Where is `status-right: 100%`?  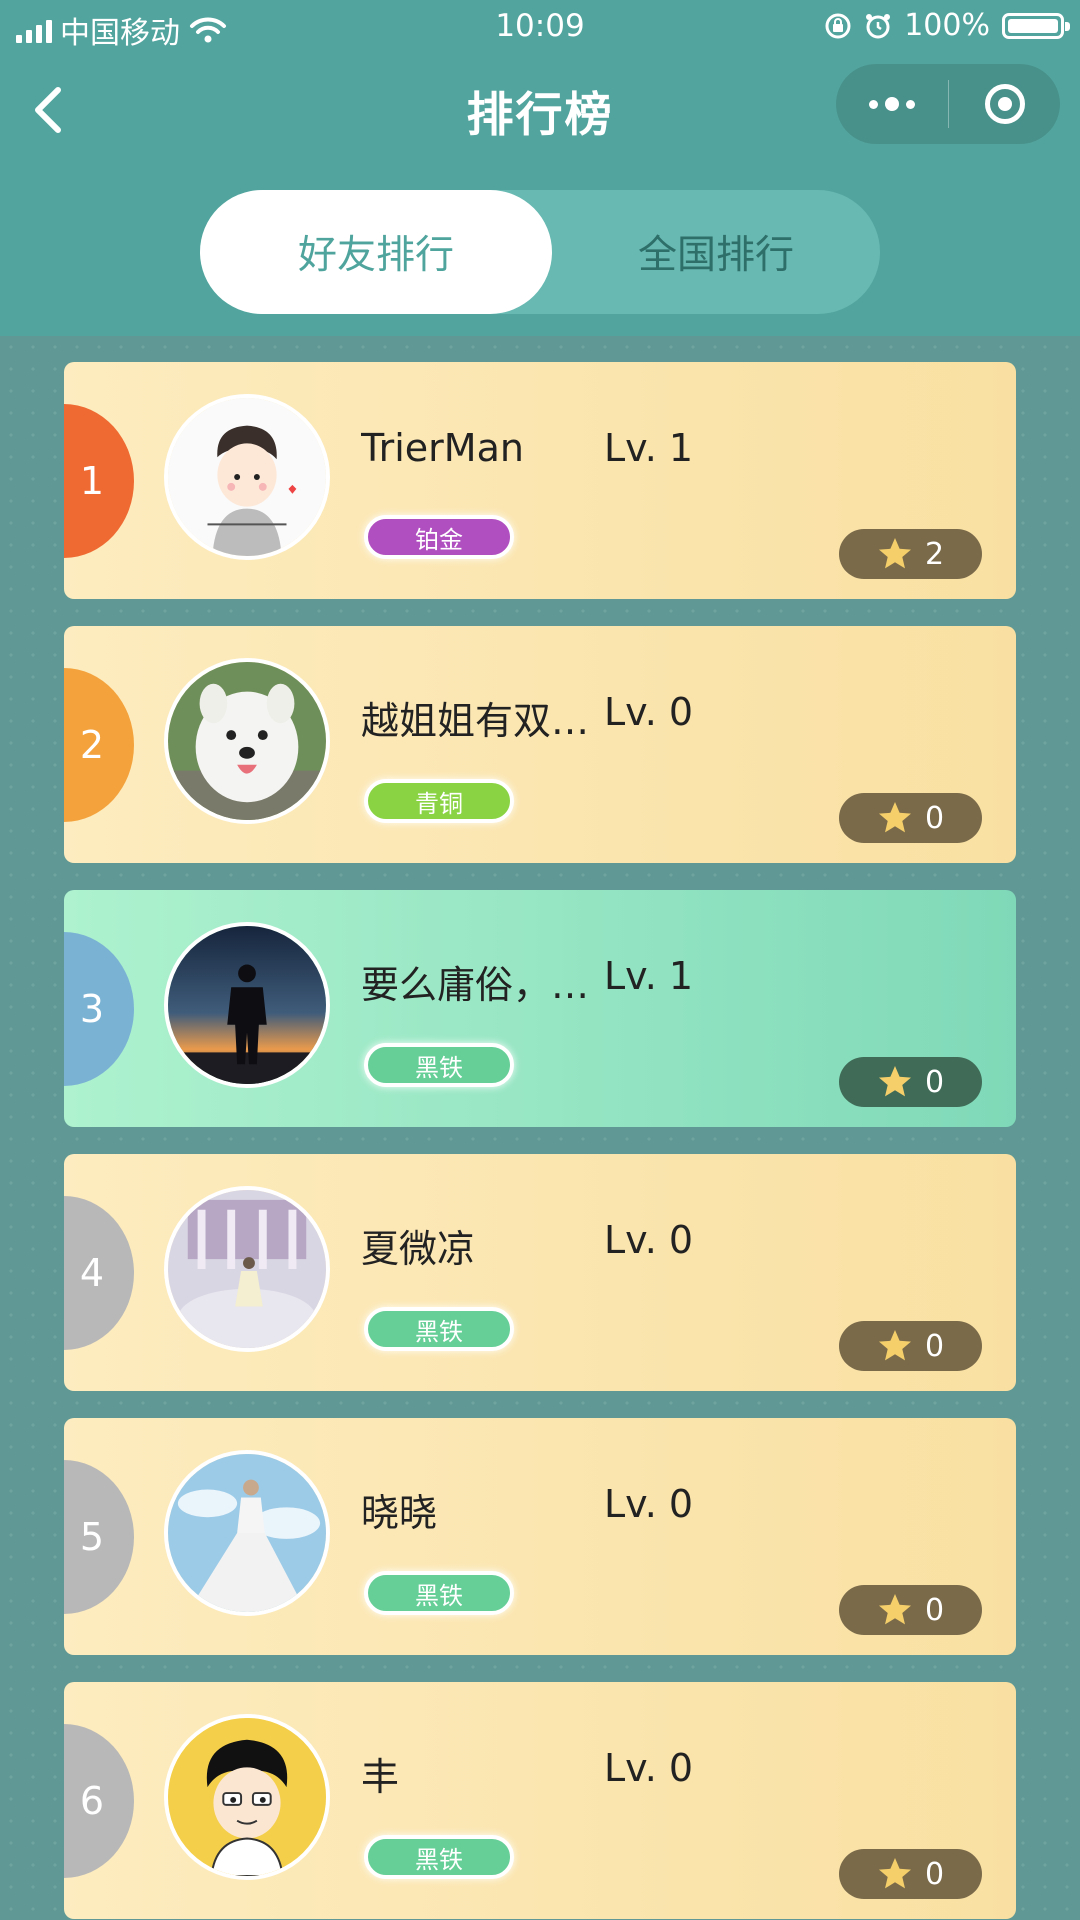
status-right: 100% is located at coordinates (947, 25).